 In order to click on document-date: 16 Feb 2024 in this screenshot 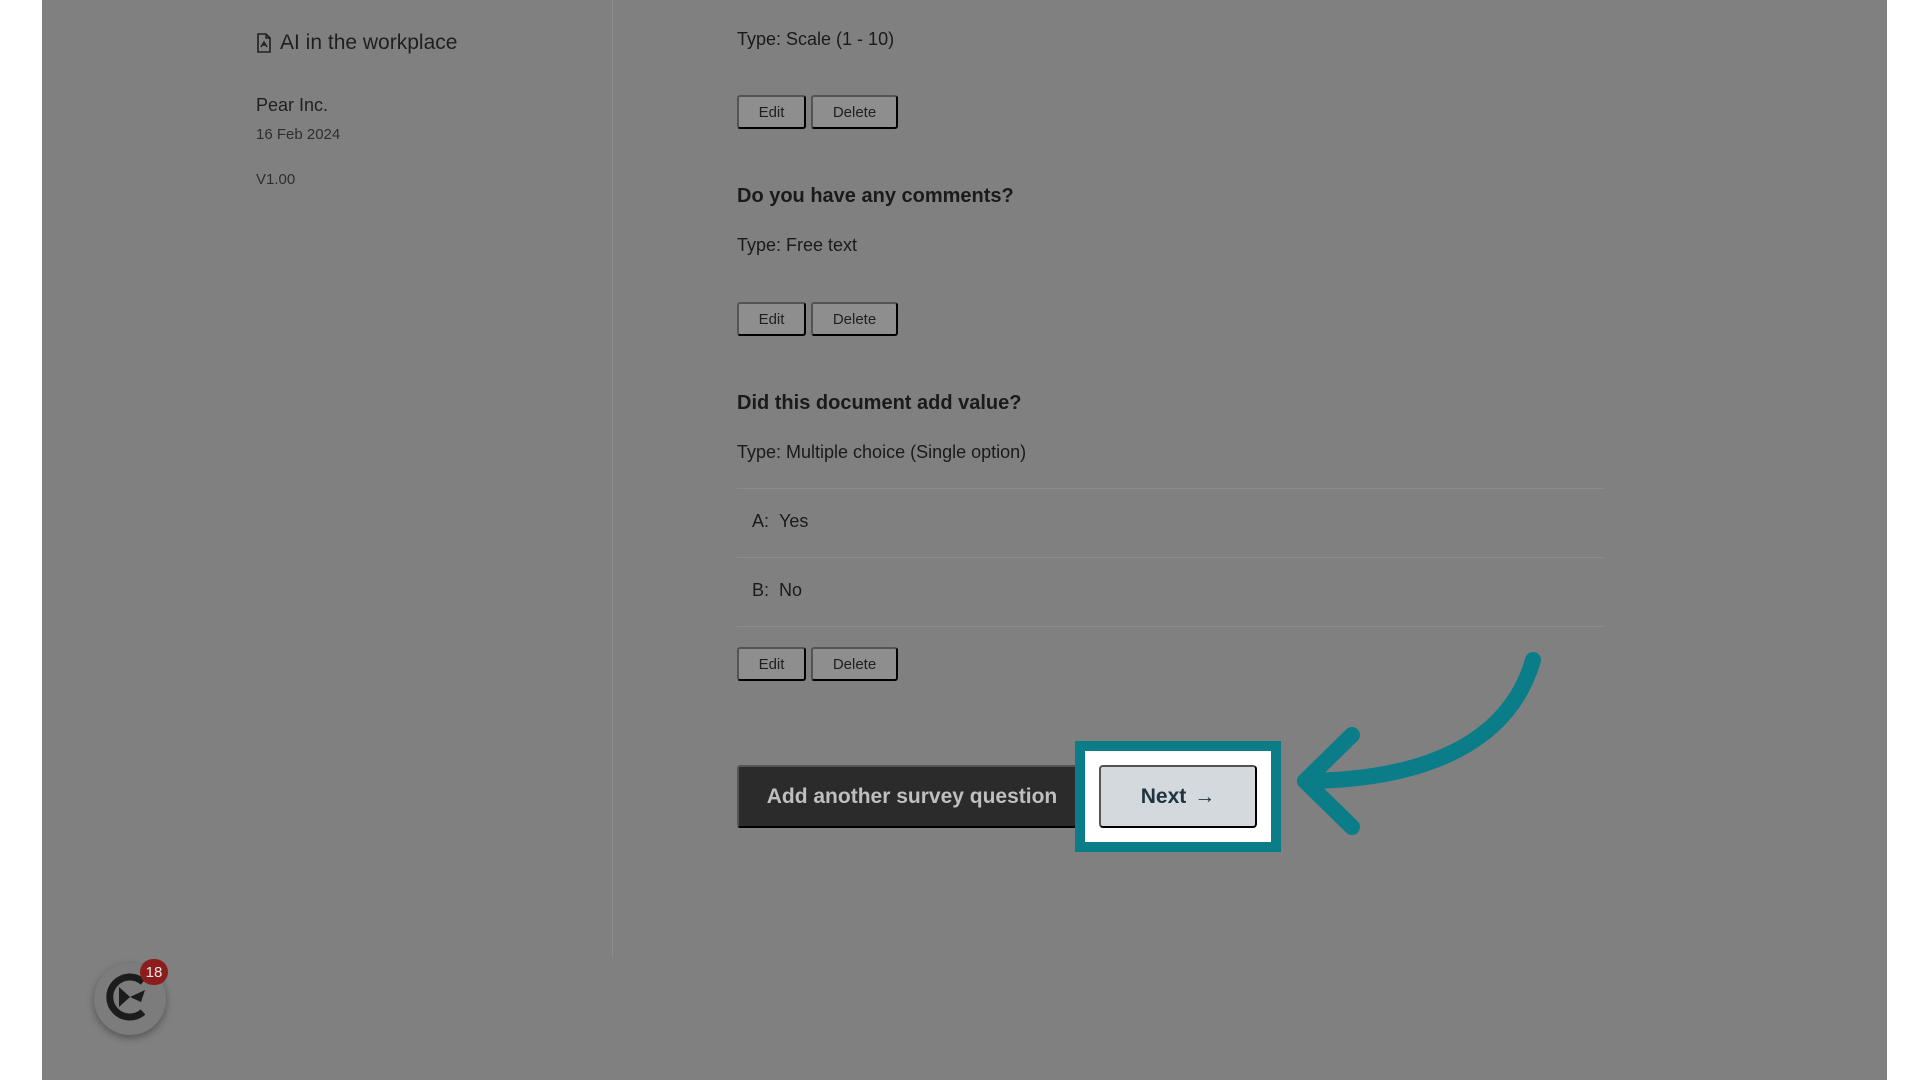, I will do `click(298, 134)`.